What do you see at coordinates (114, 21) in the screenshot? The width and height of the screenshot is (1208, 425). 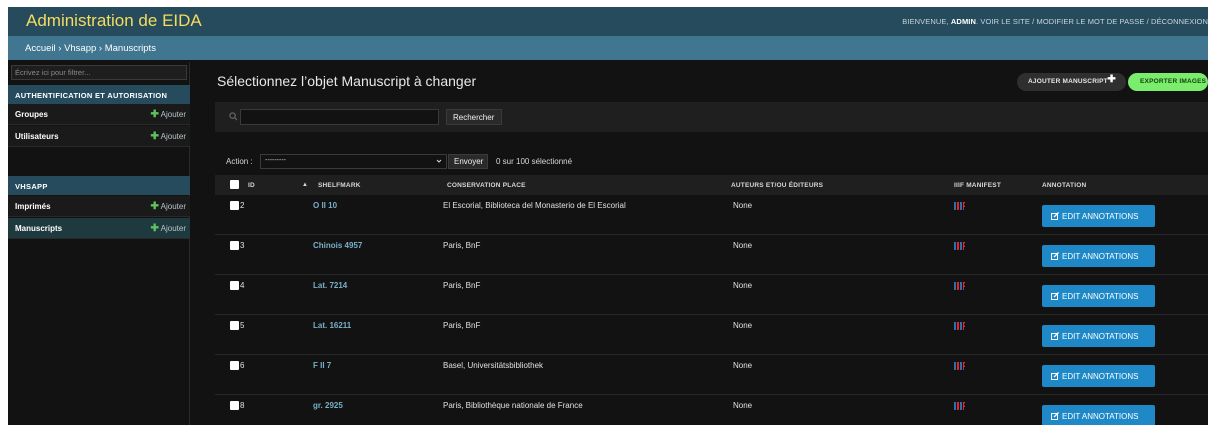 I see `site-branding: Administration de EIDA` at bounding box center [114, 21].